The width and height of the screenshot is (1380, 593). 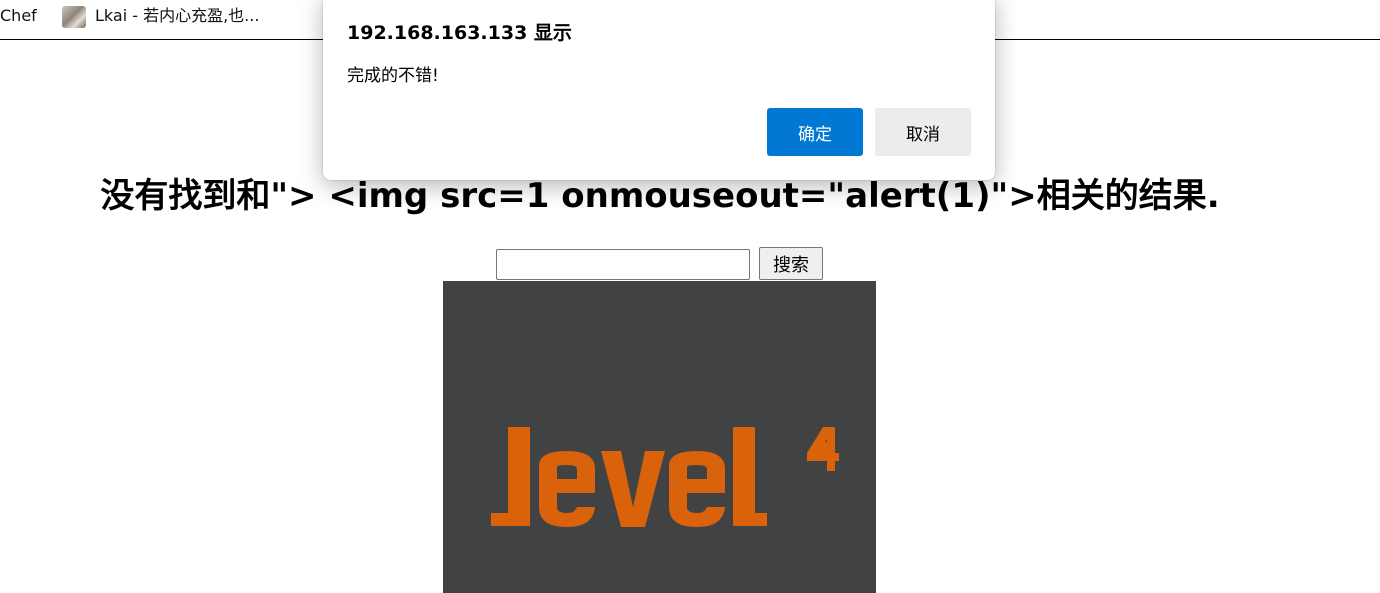 I want to click on bookmark-chef: Chef, so click(x=18, y=17).